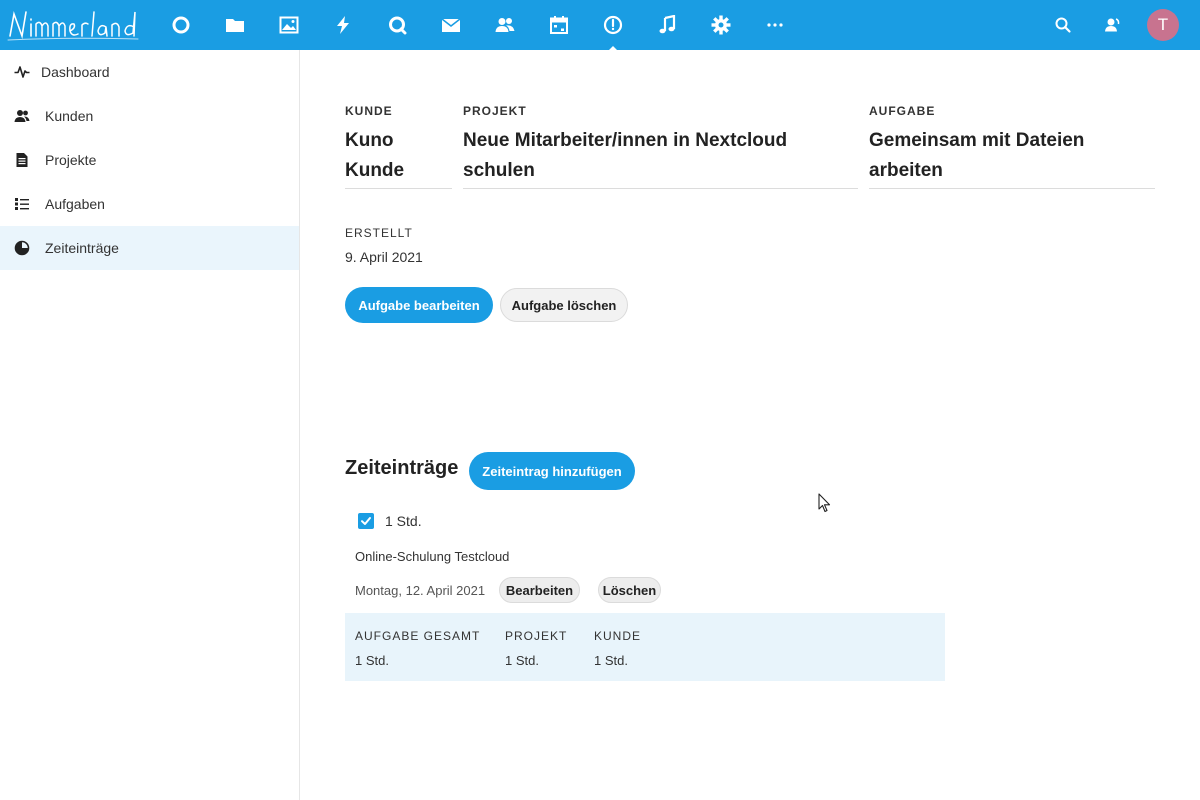  What do you see at coordinates (397, 25) in the screenshot?
I see `talk-search-icon` at bounding box center [397, 25].